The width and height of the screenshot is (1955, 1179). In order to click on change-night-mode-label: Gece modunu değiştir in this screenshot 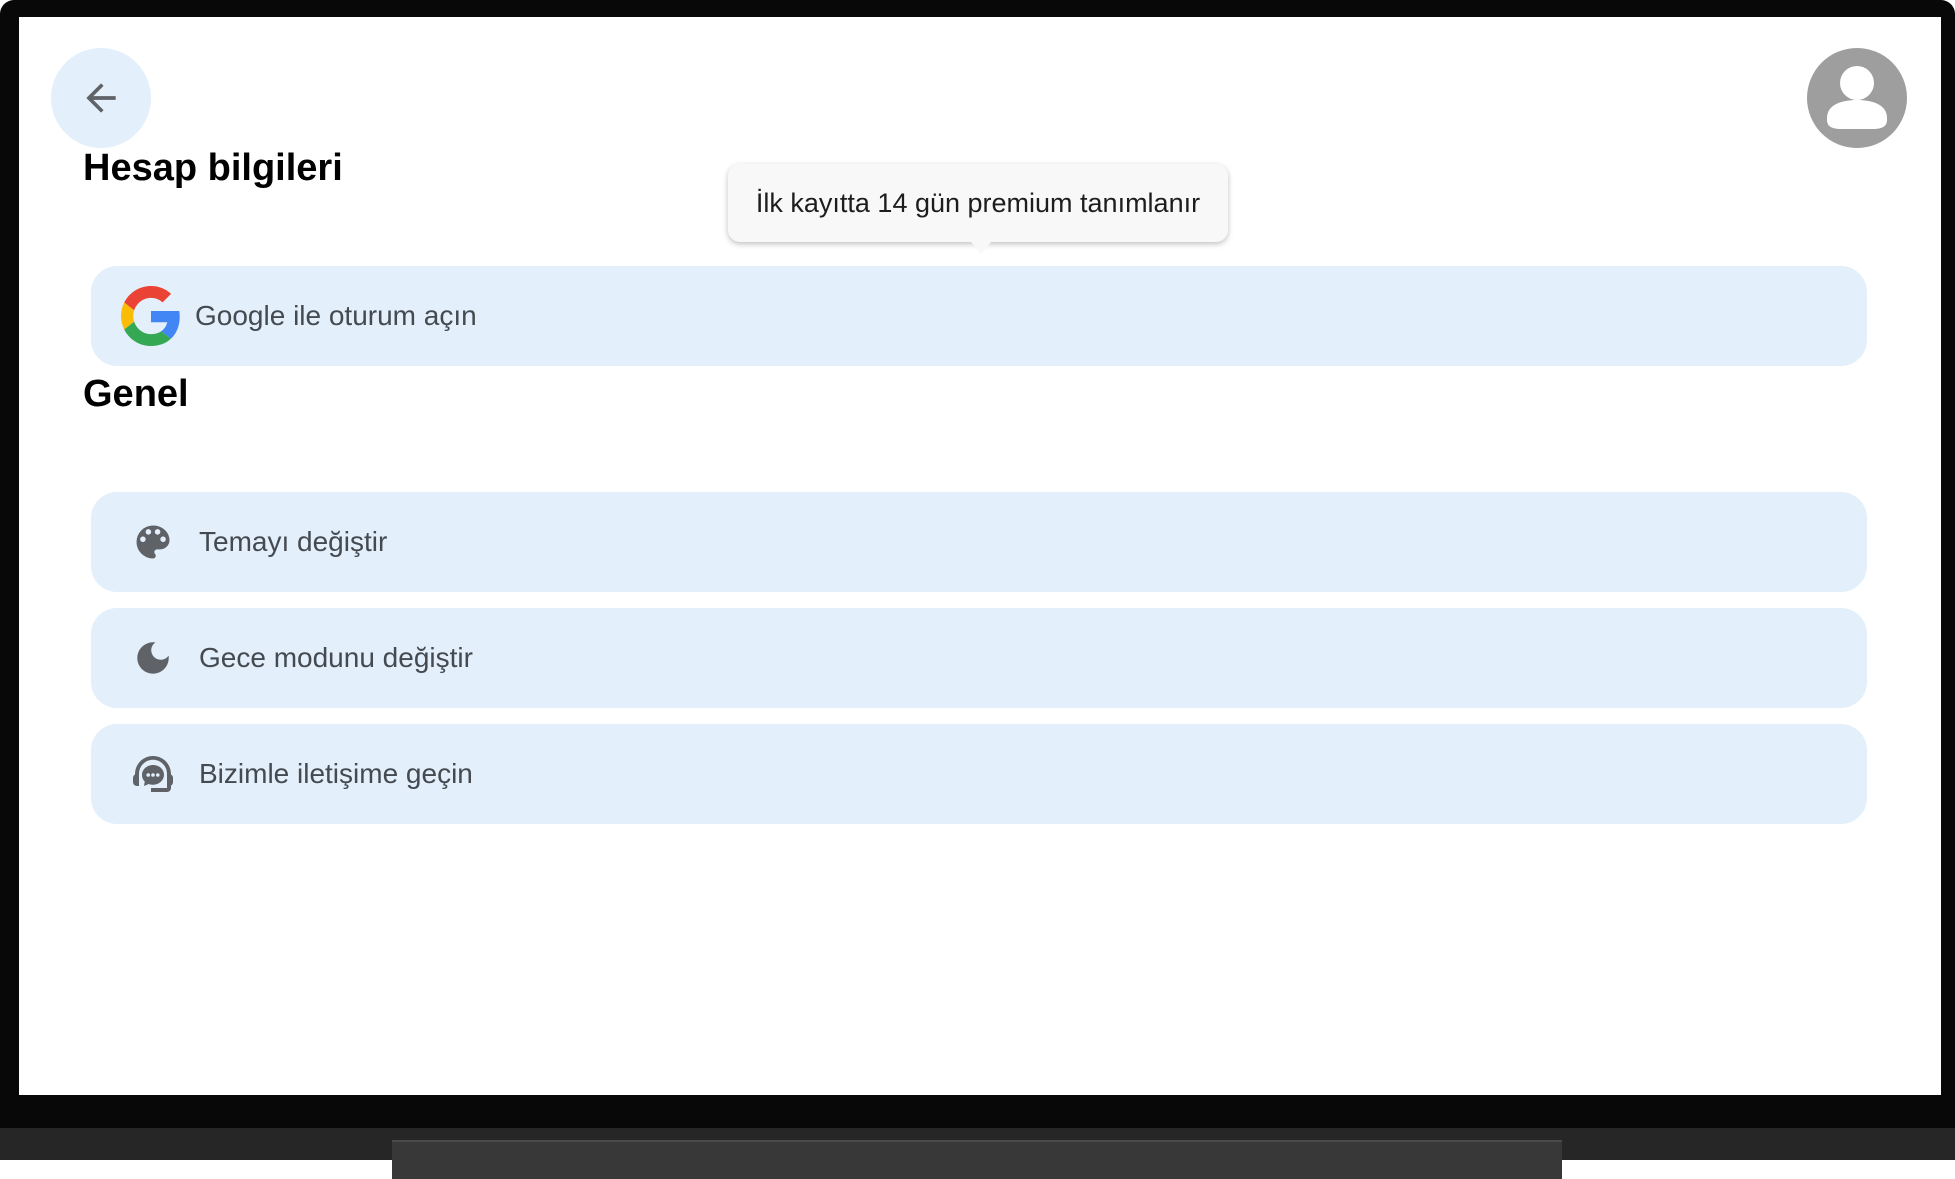, I will do `click(336, 657)`.